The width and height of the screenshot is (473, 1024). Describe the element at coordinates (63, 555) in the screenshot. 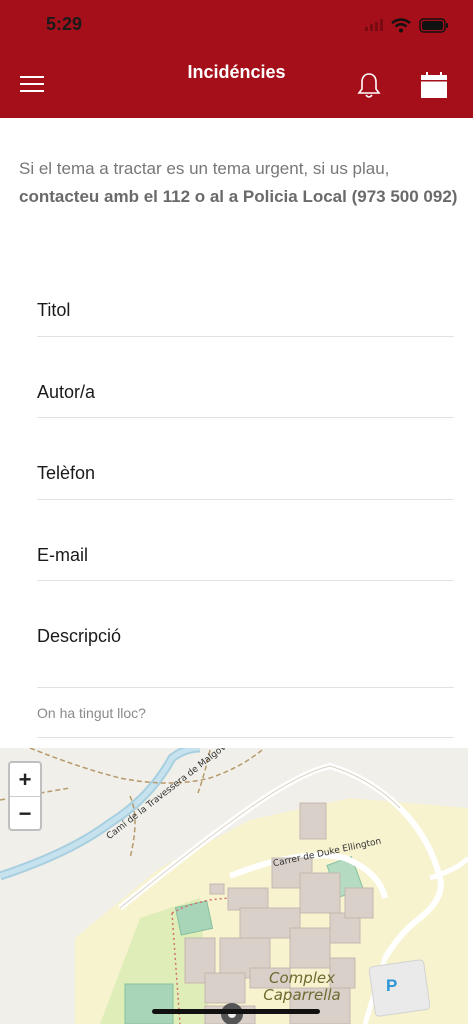

I see `email-field-label: E-mail` at that location.